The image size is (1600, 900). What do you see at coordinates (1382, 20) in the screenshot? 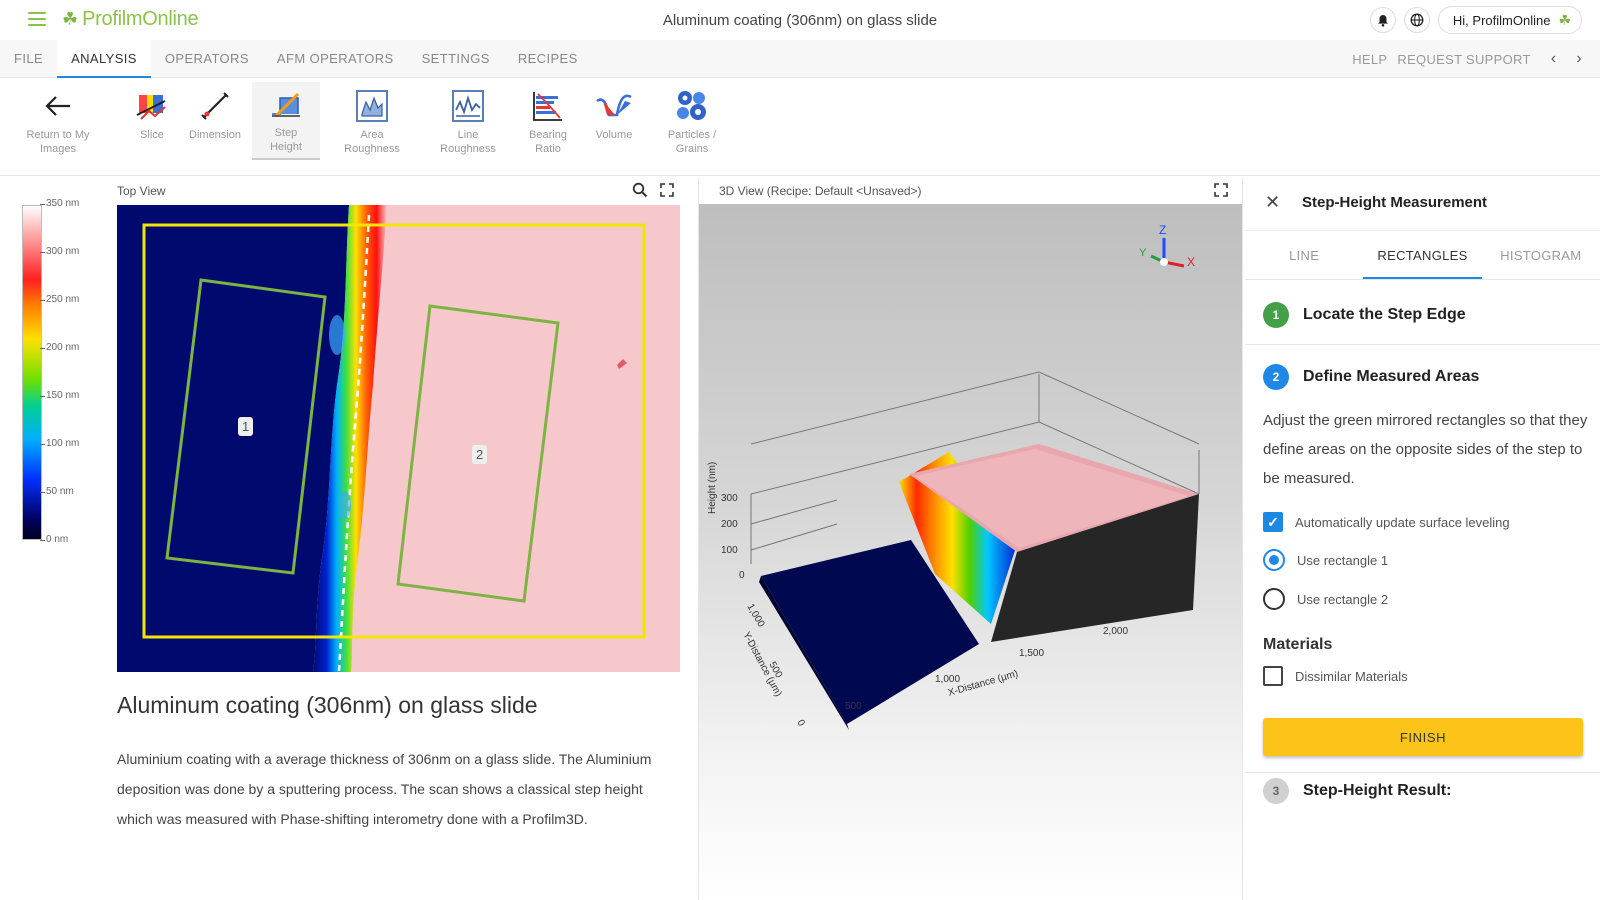
I see `bell-icon` at bounding box center [1382, 20].